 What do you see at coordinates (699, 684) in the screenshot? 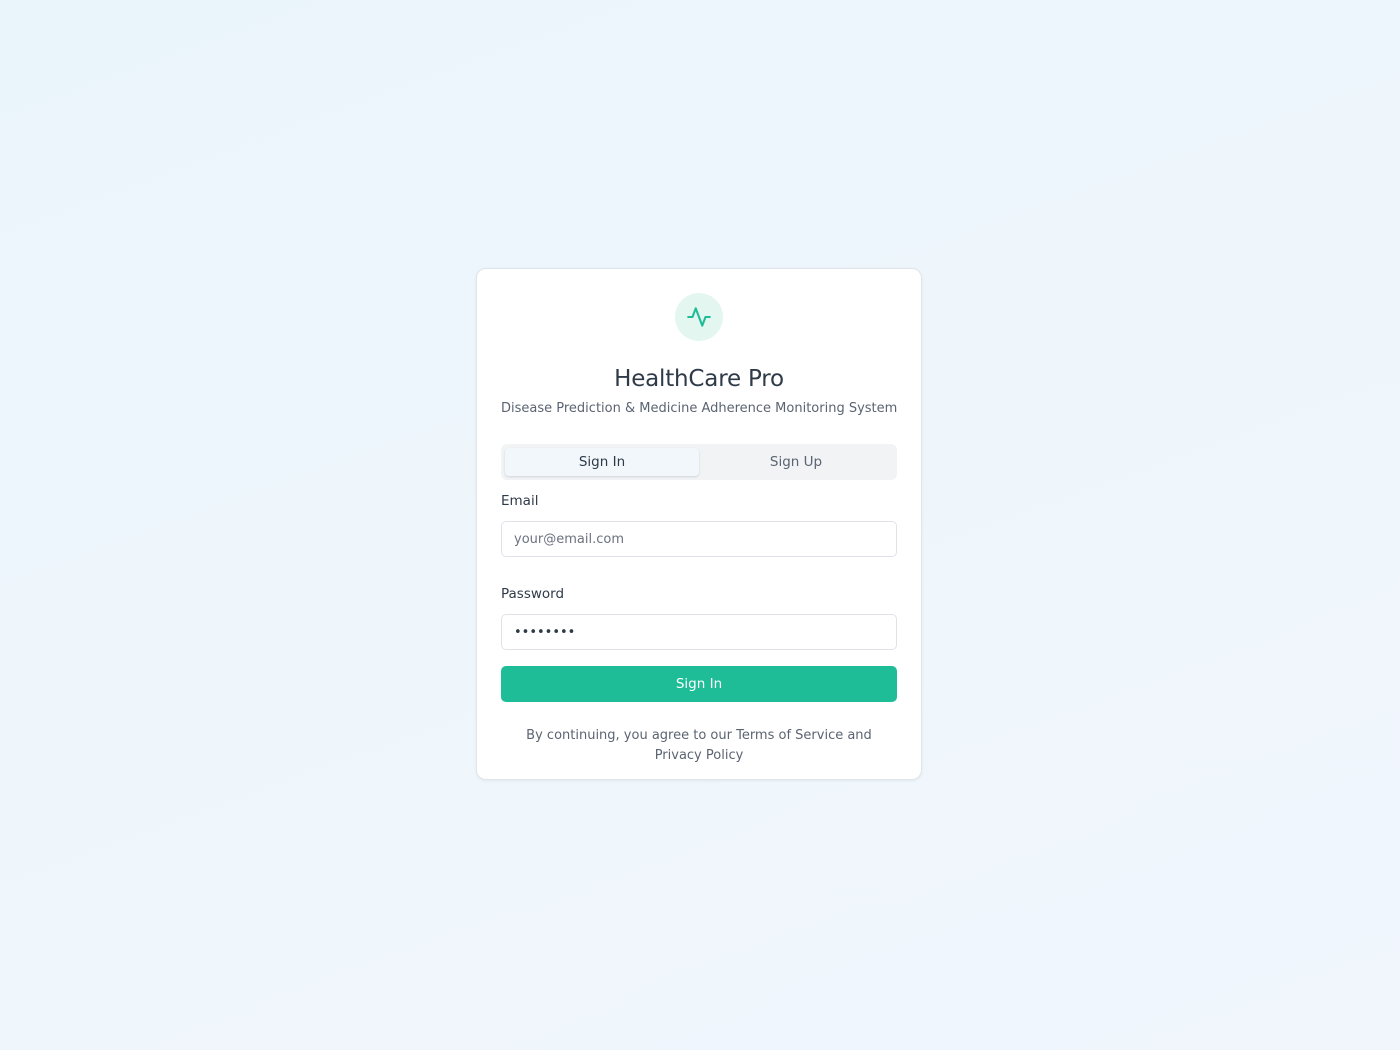
I see `sign-in-button: Sign In` at bounding box center [699, 684].